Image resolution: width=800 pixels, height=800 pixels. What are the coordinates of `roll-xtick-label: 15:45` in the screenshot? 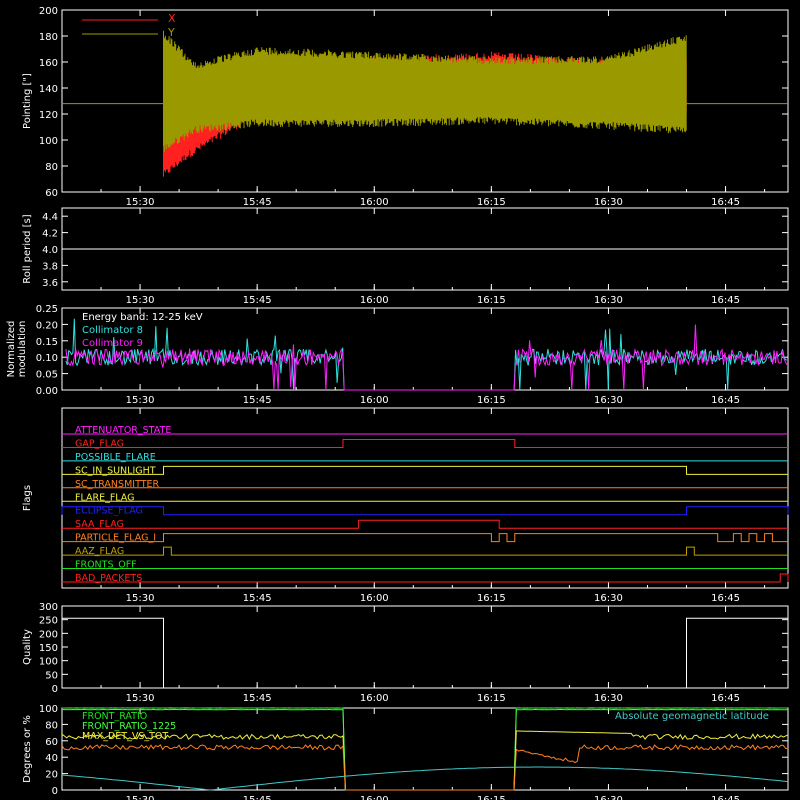 It's located at (257, 300).